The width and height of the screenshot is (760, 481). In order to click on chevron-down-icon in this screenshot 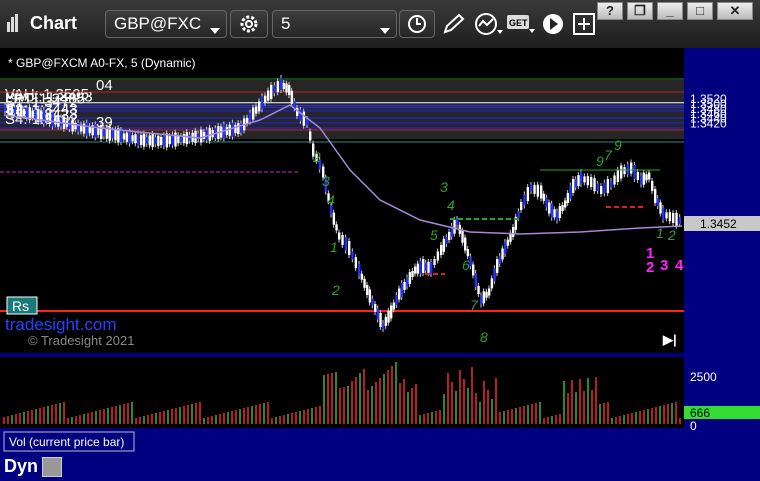, I will do `click(385, 30)`.